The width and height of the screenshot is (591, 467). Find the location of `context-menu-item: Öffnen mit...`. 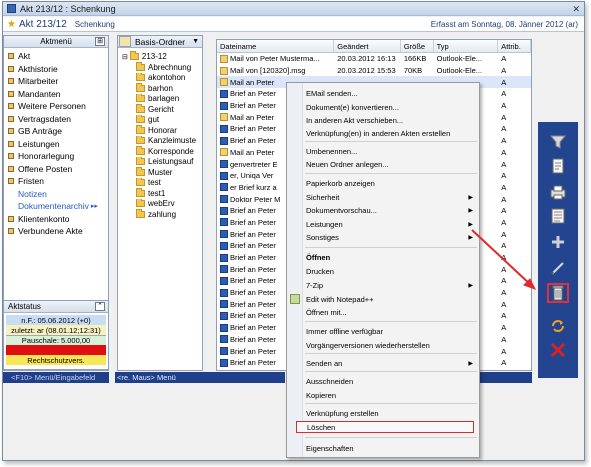

context-menu-item: Öffnen mit... is located at coordinates (391, 312).